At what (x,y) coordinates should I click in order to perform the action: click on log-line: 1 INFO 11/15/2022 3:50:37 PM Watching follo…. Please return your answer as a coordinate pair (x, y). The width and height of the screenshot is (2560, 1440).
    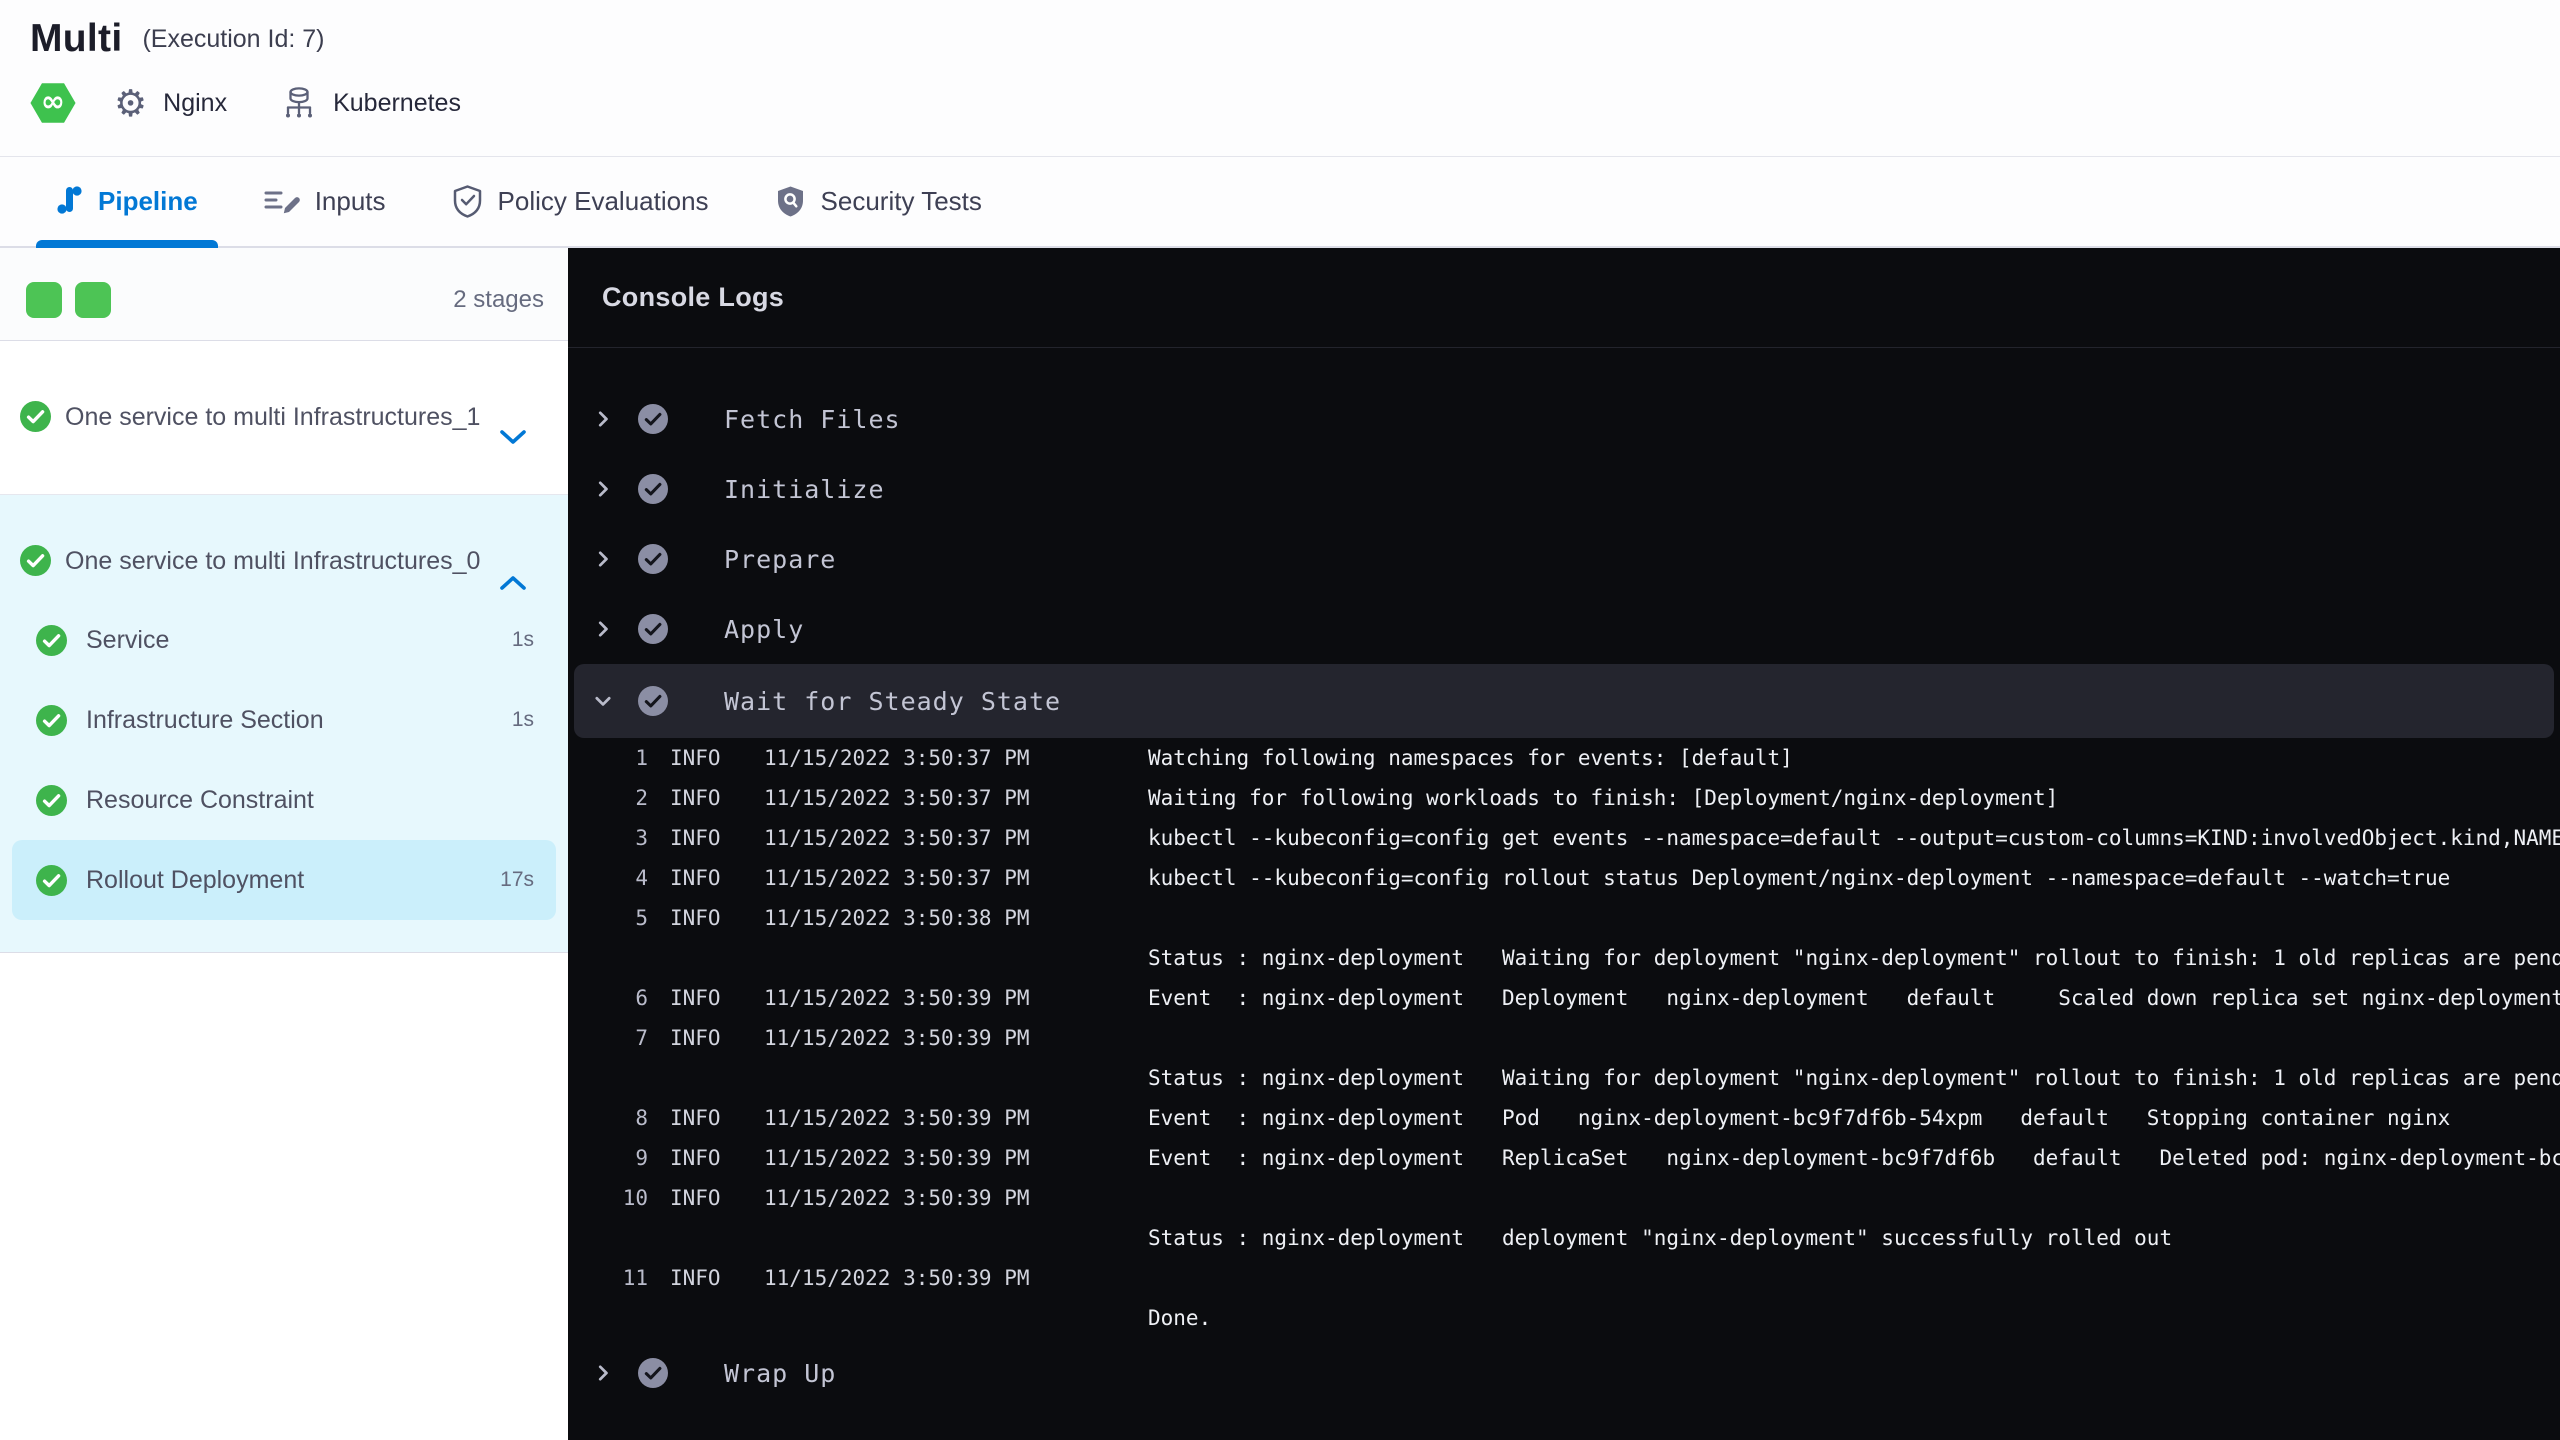
    Looking at the image, I should click on (1564, 758).